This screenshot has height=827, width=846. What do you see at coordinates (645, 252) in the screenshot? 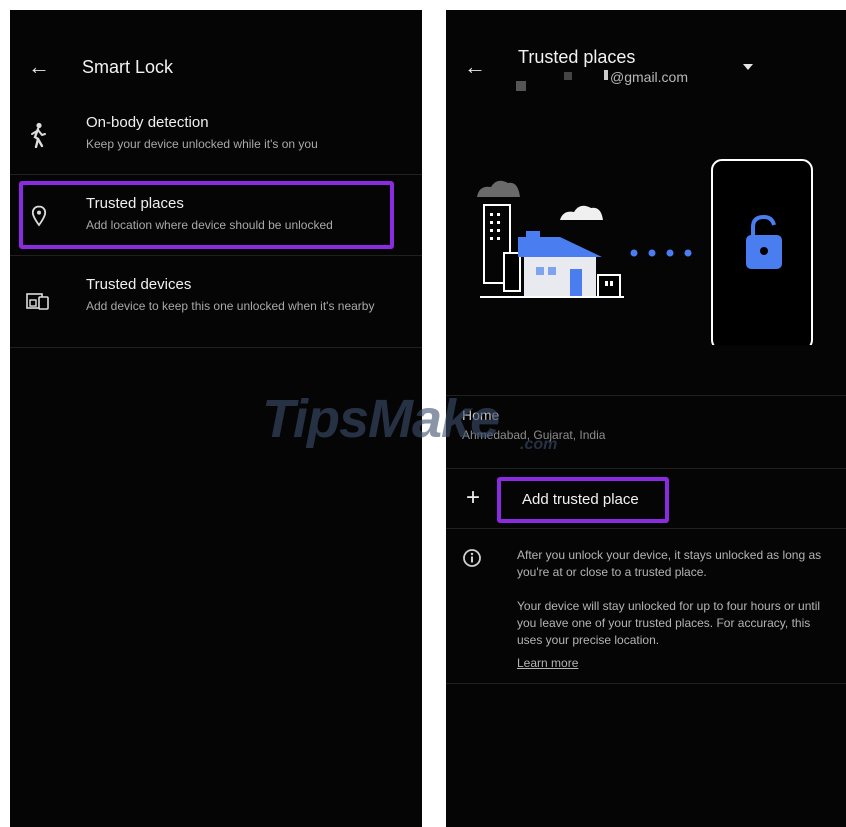
I see `trusted-place-illustration-icon` at bounding box center [645, 252].